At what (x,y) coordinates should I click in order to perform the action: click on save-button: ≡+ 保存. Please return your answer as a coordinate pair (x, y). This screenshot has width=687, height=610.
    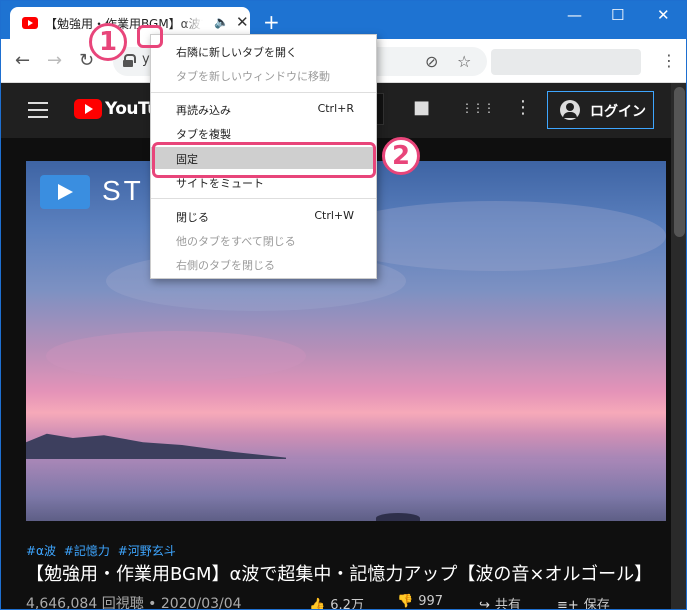
    Looking at the image, I should click on (583, 602).